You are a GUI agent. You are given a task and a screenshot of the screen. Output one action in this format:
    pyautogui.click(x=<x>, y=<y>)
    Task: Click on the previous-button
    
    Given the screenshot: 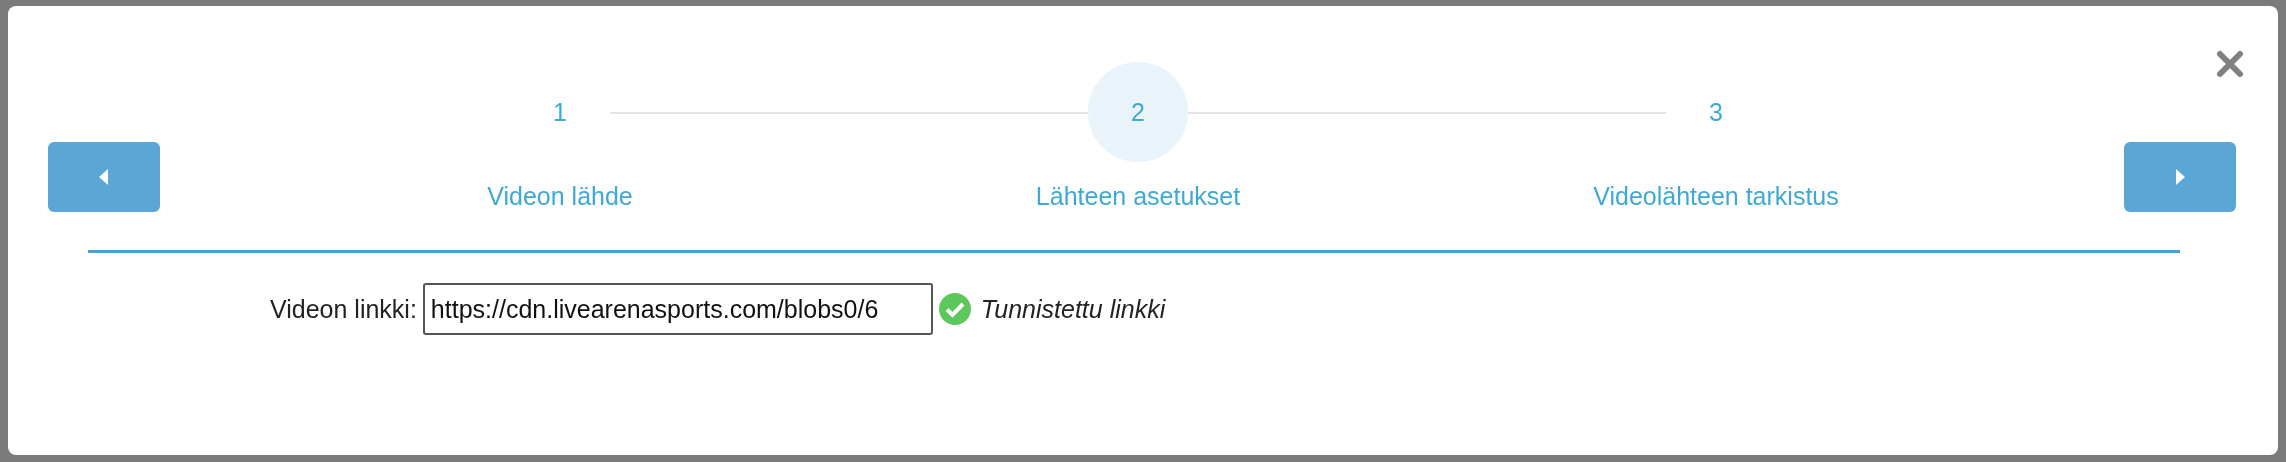 What is the action you would take?
    pyautogui.click(x=104, y=177)
    